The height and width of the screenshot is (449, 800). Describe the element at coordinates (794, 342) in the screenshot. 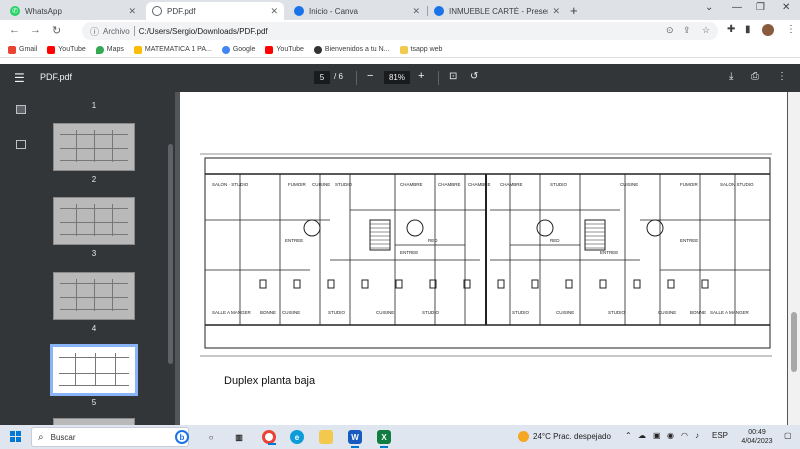

I see `viewer-scroll-thumb` at that location.